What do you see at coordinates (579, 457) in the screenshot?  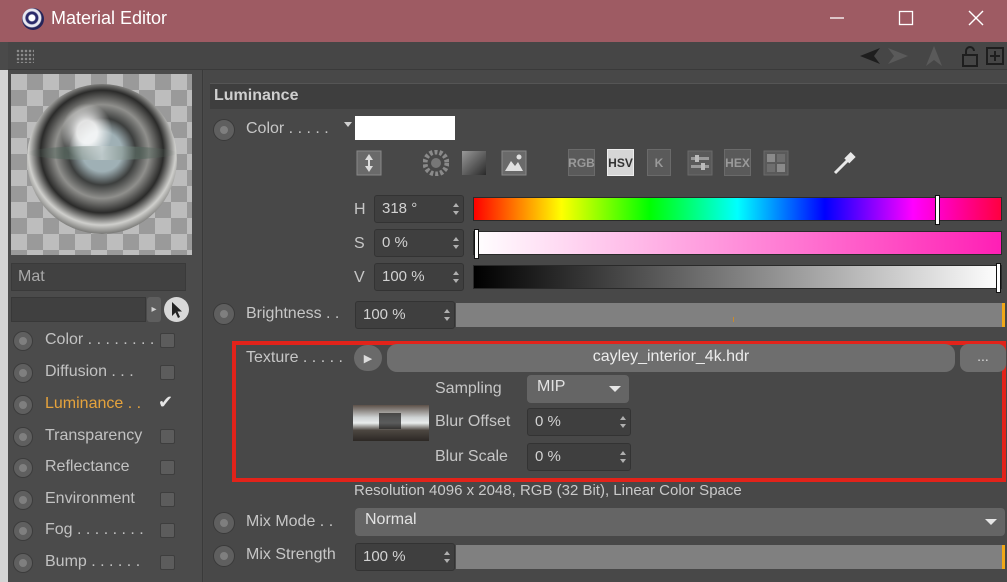 I see `blur-scale-field: 0 %` at bounding box center [579, 457].